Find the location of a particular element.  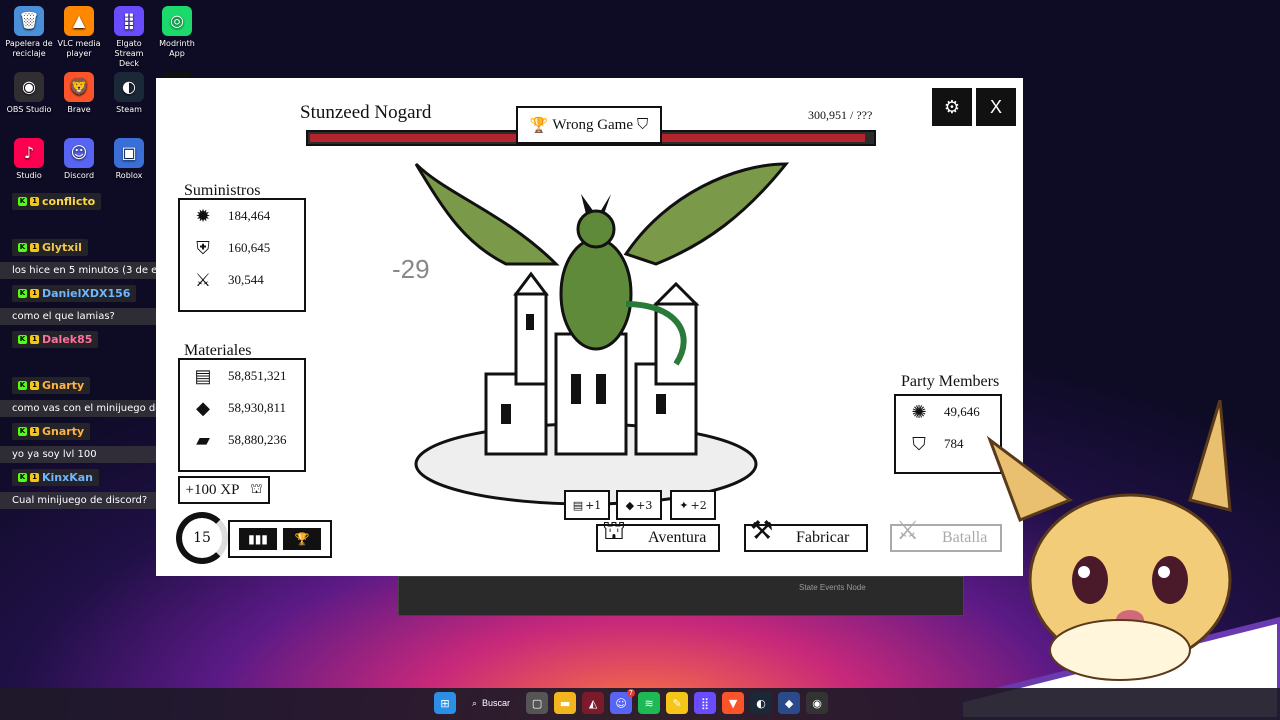

desktop-icon-label: Roblox is located at coordinates (129, 175).